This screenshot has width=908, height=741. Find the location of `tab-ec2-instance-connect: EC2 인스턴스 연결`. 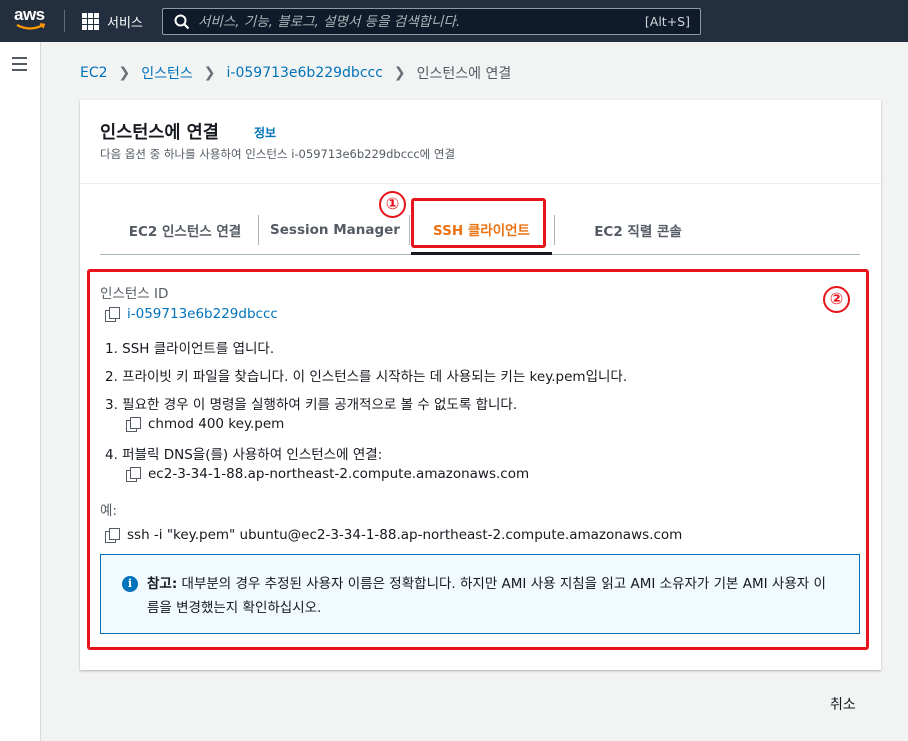

tab-ec2-instance-connect: EC2 인스턴스 연결 is located at coordinates (185, 229).